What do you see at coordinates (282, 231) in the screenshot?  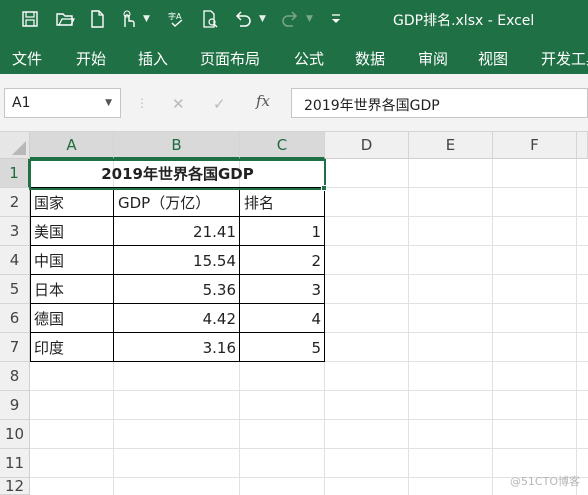 I see `table-cell-rank: 1` at bounding box center [282, 231].